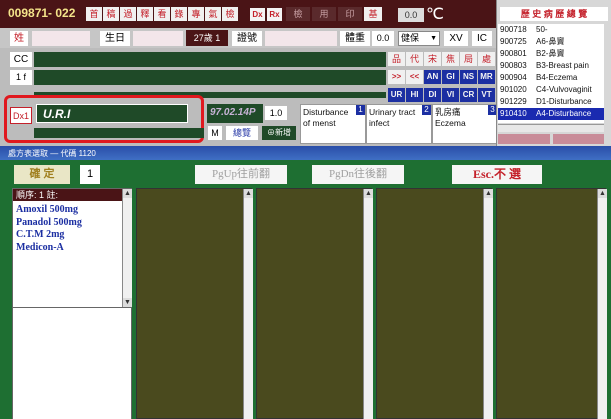 Image resolution: width=611 pixels, height=419 pixels. What do you see at coordinates (368, 304) in the screenshot?
I see `panel-3-scrollbar: ▲` at bounding box center [368, 304].